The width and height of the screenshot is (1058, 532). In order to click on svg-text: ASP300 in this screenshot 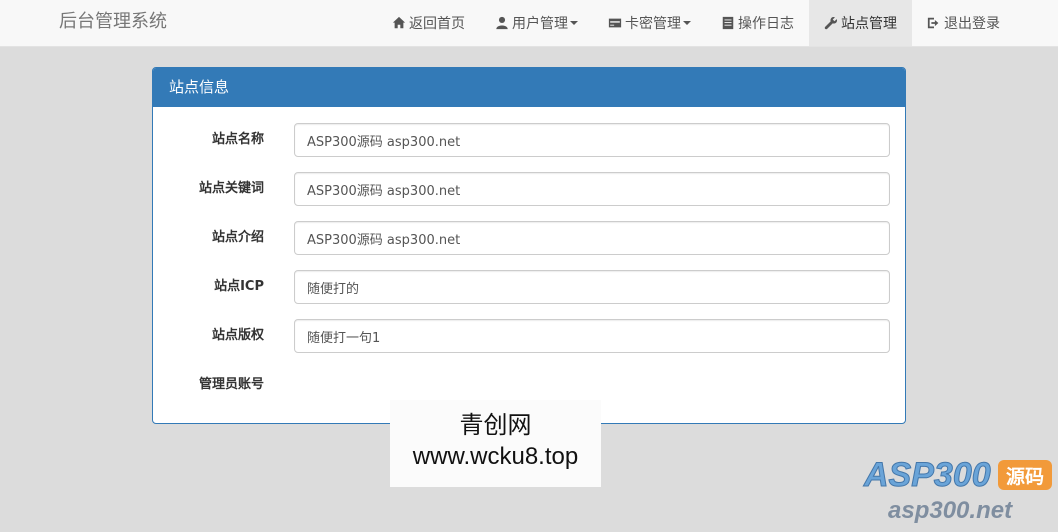, I will do `click(927, 475)`.